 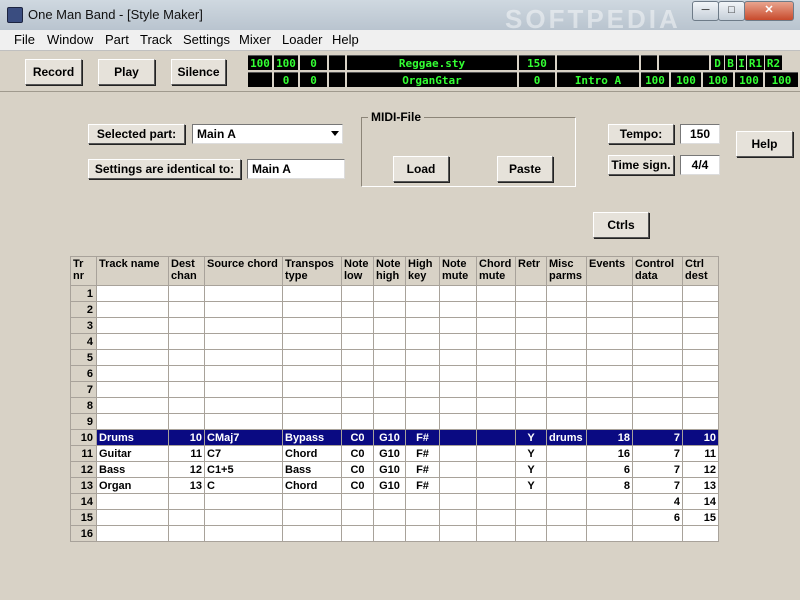 I want to click on time-signature-field: 4/4, so click(x=700, y=165).